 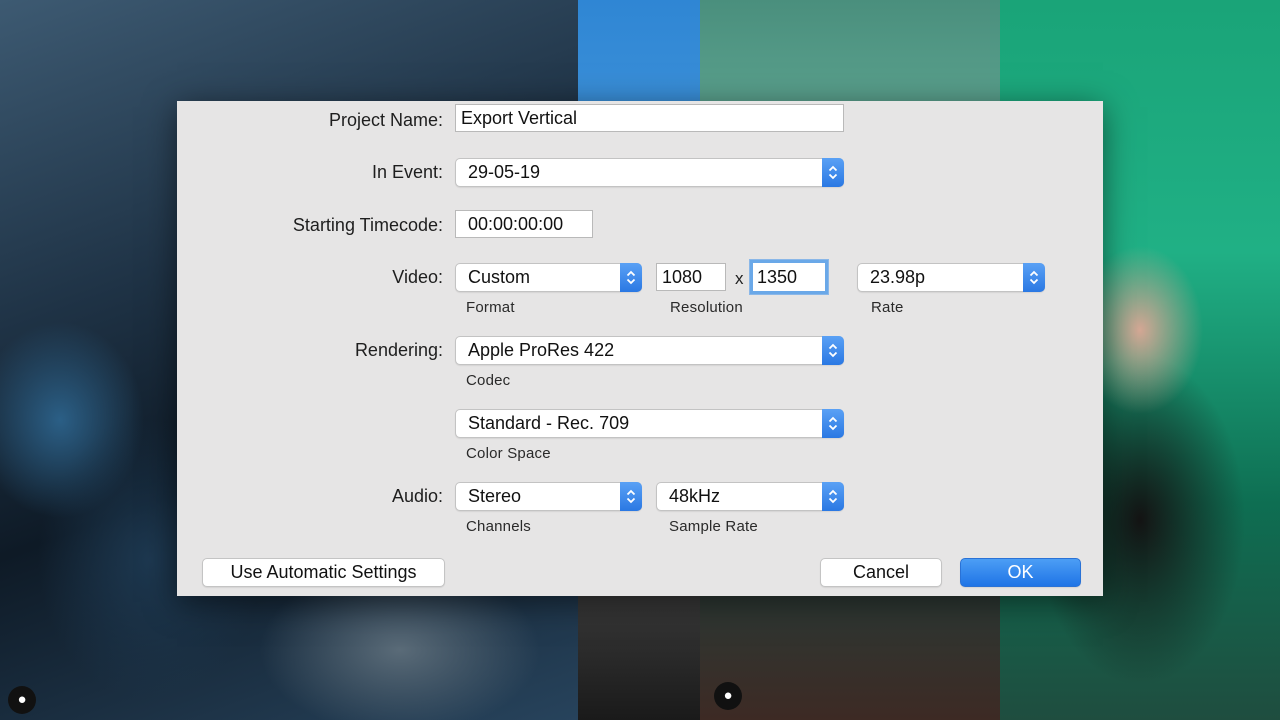 What do you see at coordinates (750, 496) in the screenshot?
I see `sample-rate-select: 48kHz` at bounding box center [750, 496].